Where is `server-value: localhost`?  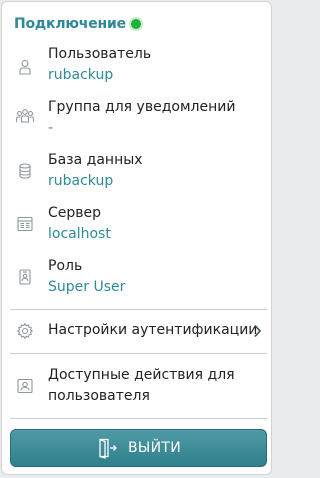
server-value: localhost is located at coordinates (79, 234).